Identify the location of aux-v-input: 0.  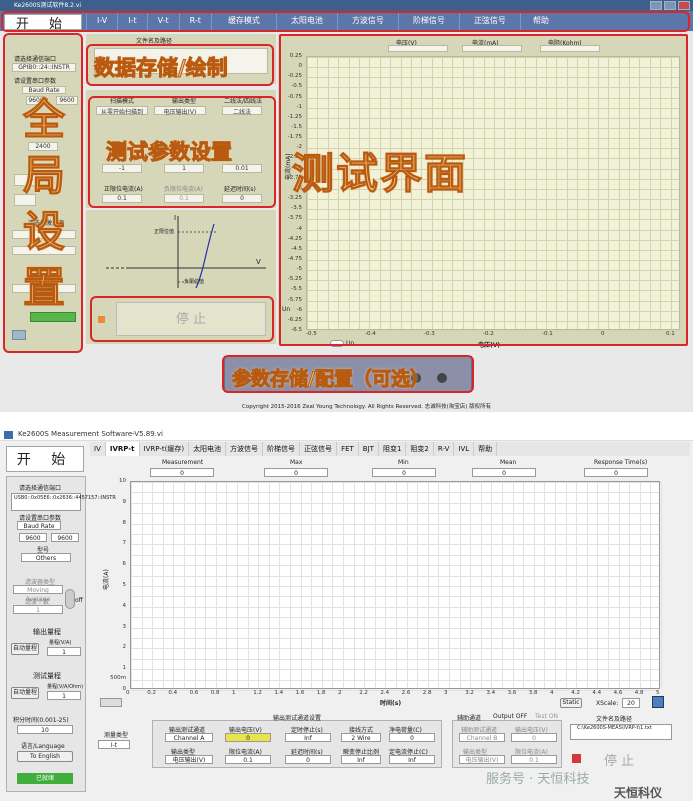
(534, 737).